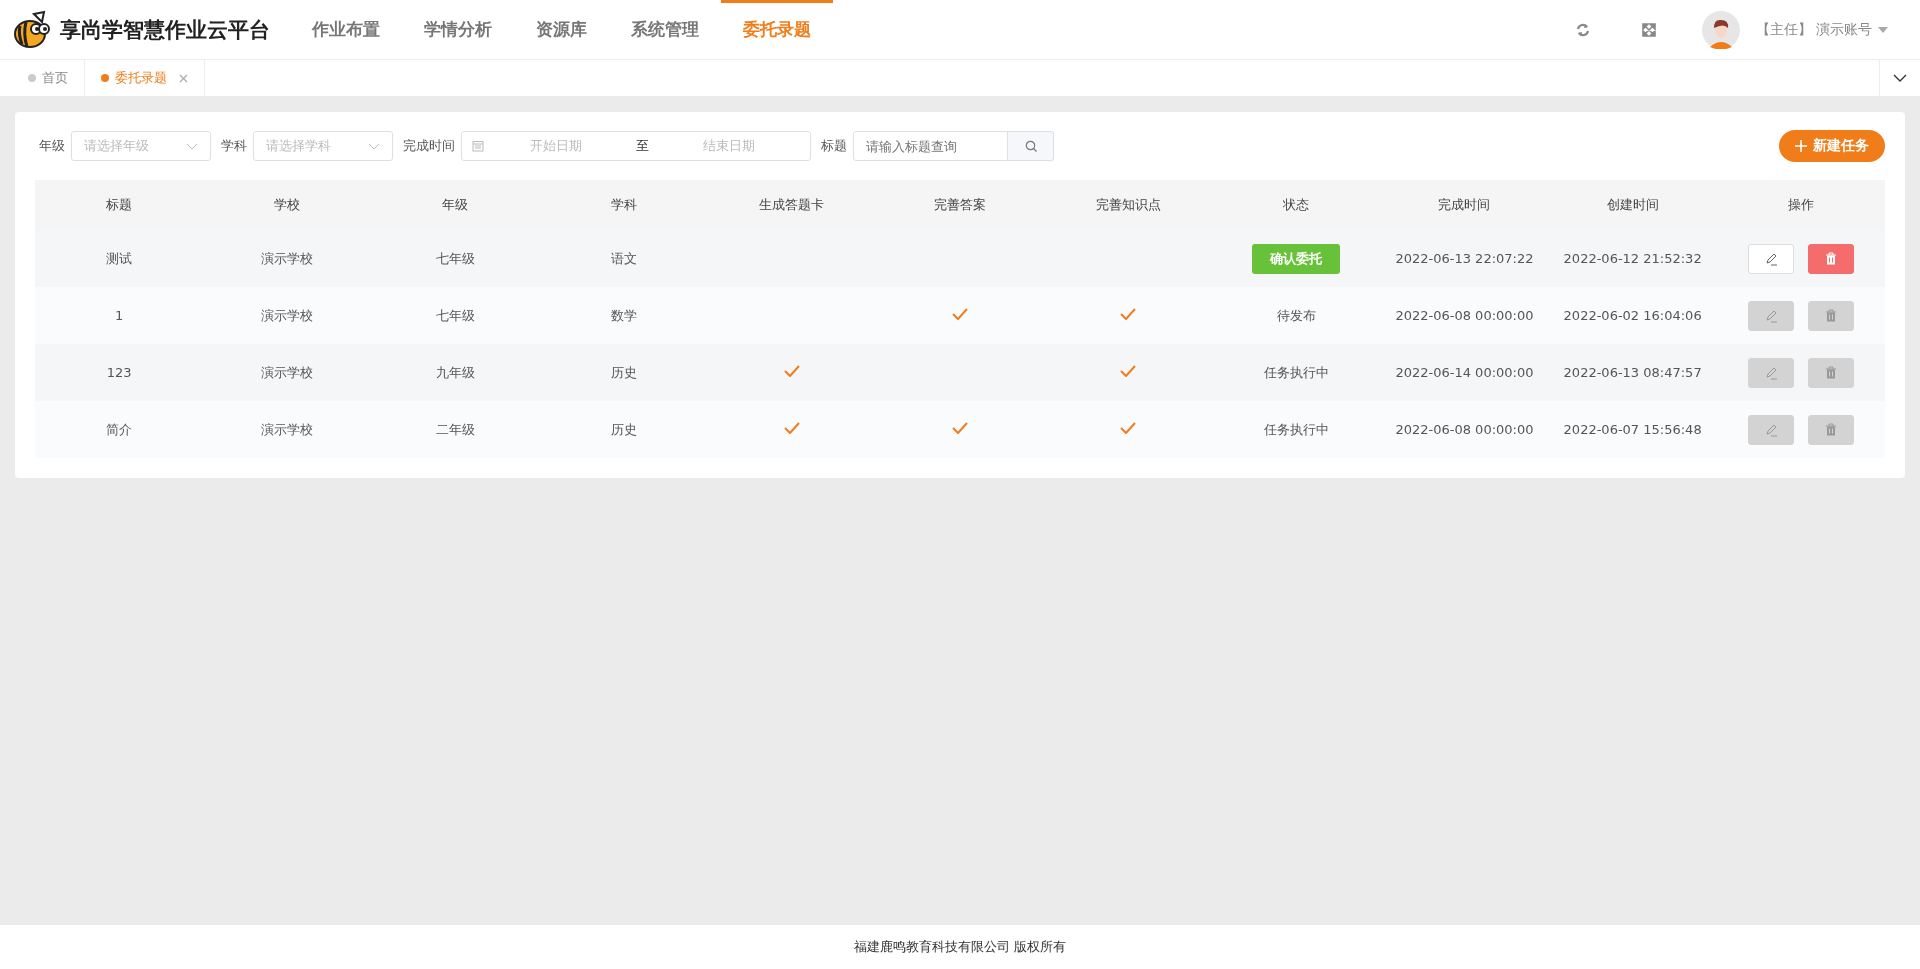  I want to click on refresh-icon, so click(1582, 29).